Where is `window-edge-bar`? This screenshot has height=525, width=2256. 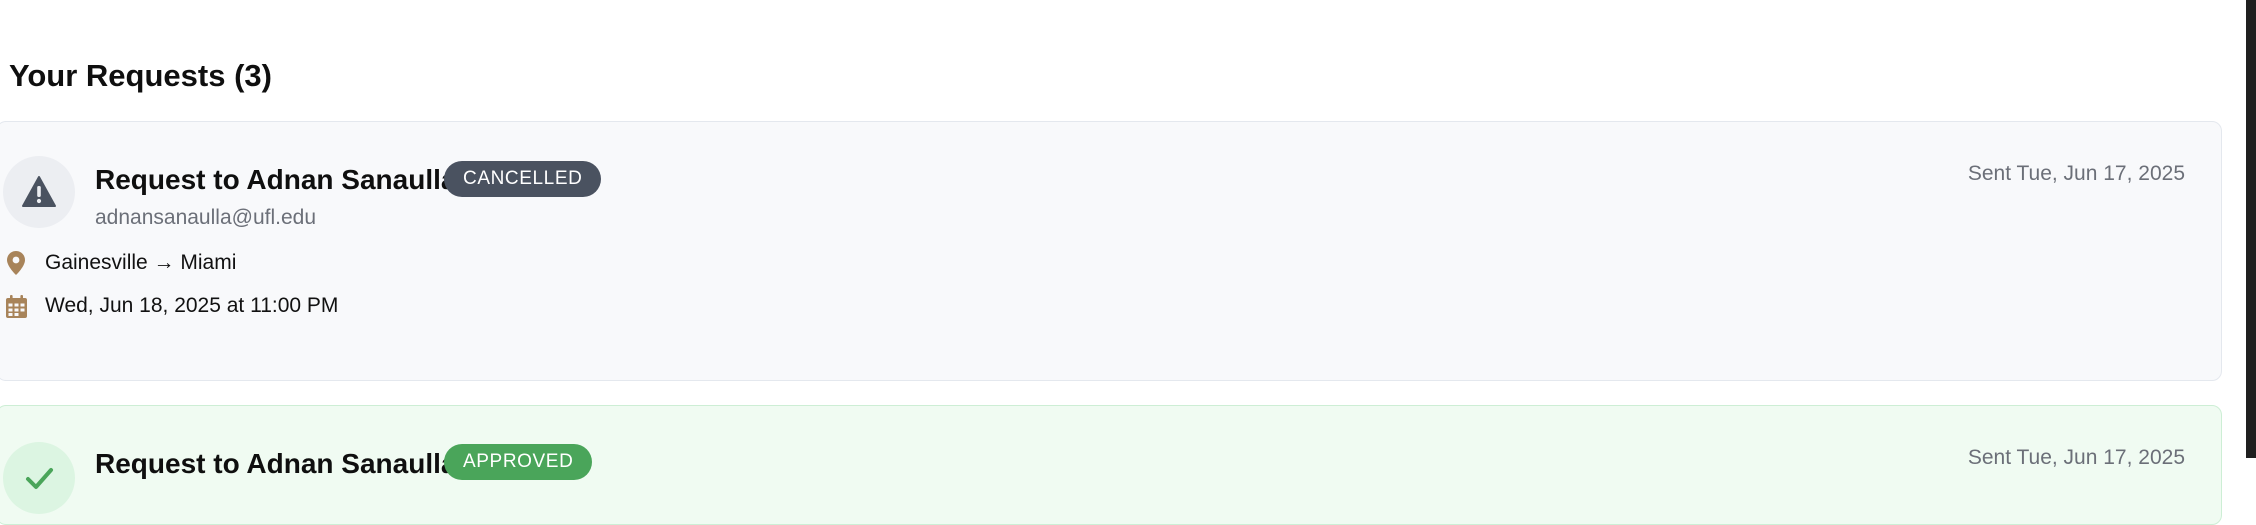 window-edge-bar is located at coordinates (2251, 229).